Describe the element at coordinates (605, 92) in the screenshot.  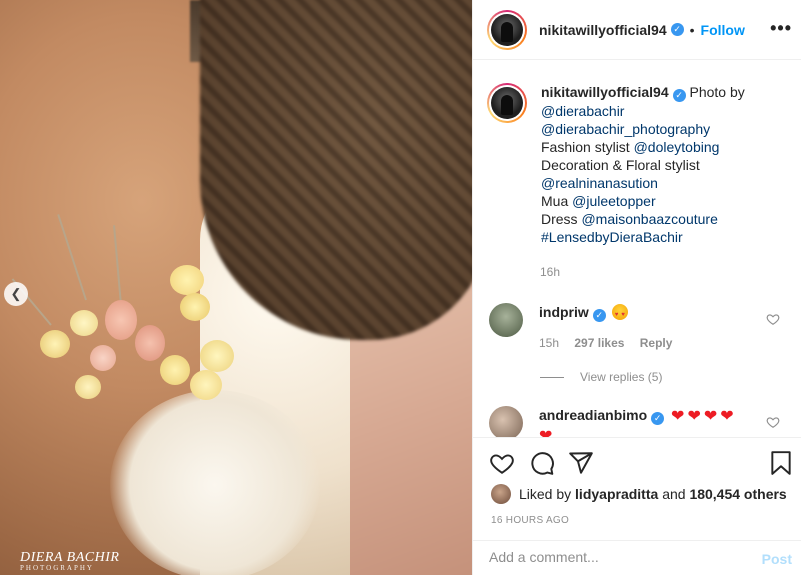
I see `caption-username: nikitawillyofficial94` at that location.